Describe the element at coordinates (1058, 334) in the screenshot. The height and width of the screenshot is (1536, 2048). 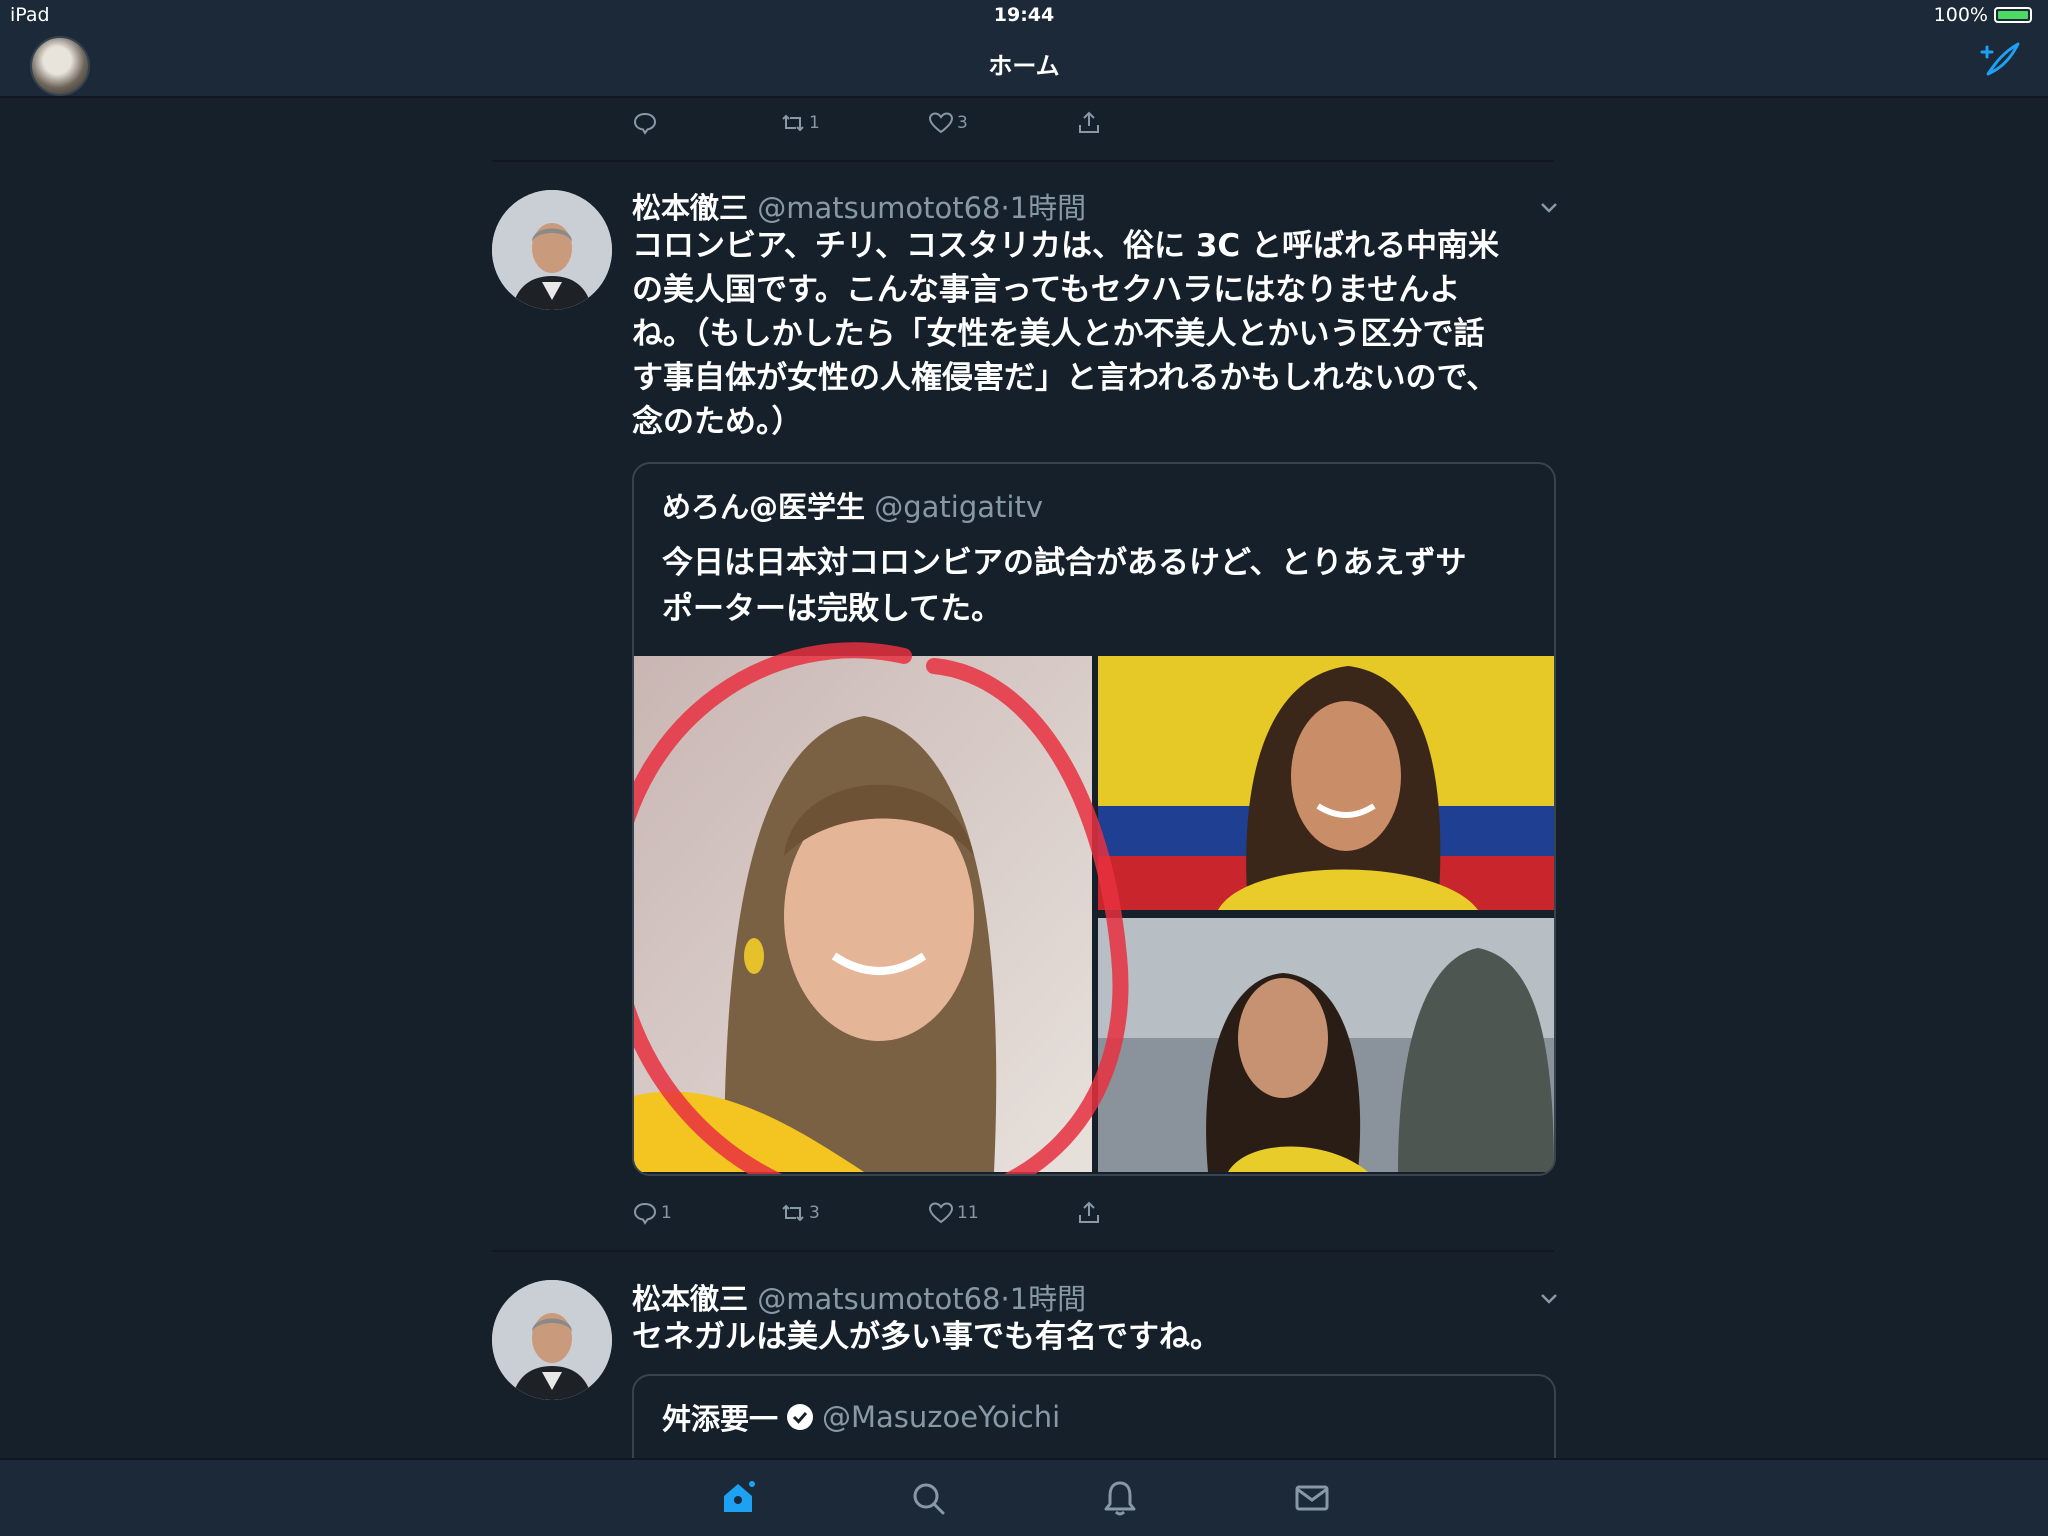
I see `tweet-text-line: ね。（もしかしたら「女性を美人とか不美人とかいう区分で話` at that location.